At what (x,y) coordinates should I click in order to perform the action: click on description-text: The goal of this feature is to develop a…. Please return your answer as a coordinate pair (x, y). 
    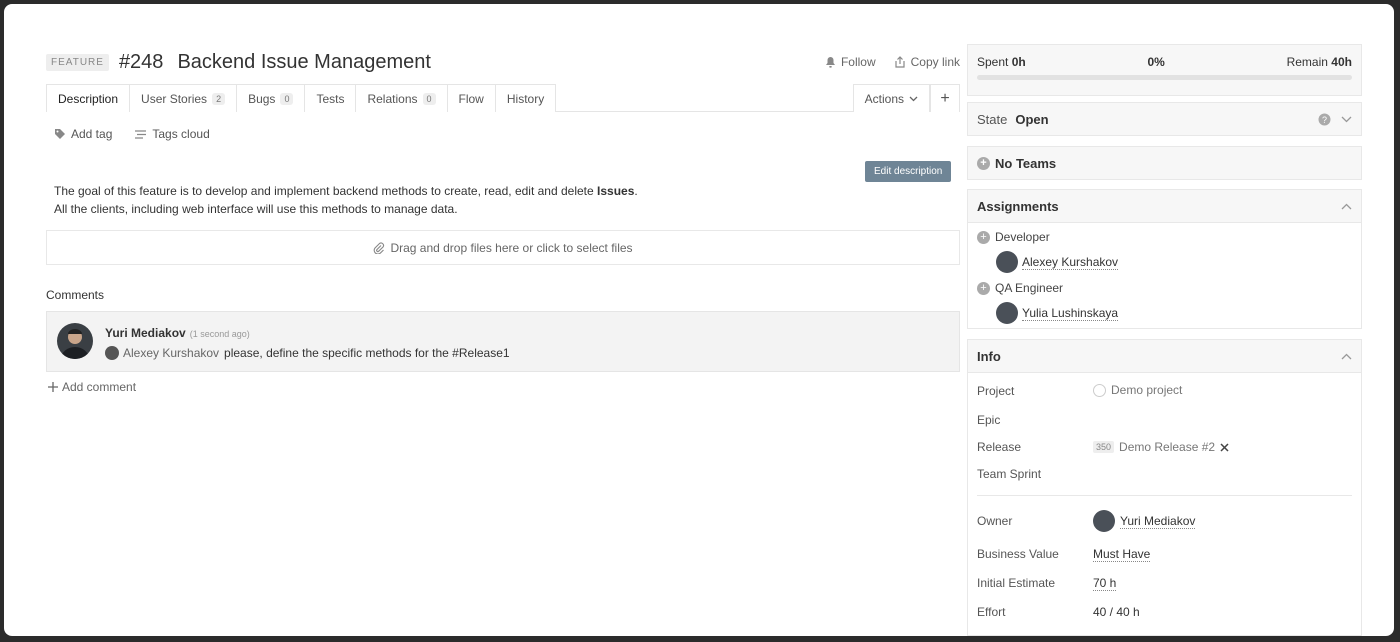
    Looking at the image, I should click on (346, 200).